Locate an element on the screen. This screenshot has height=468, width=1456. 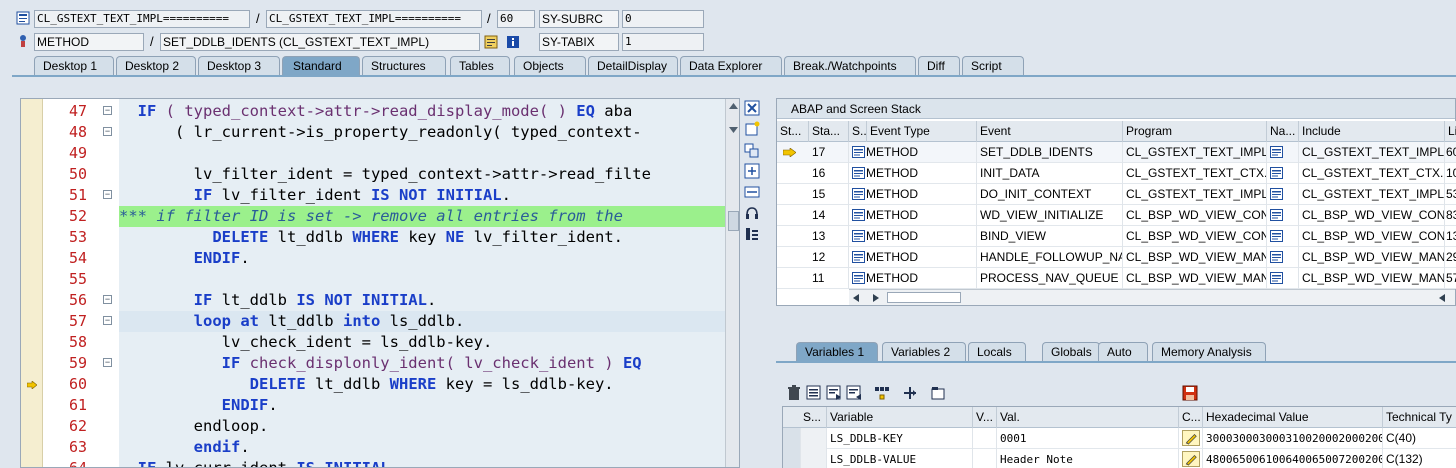
export-icon is located at coordinates (854, 393).